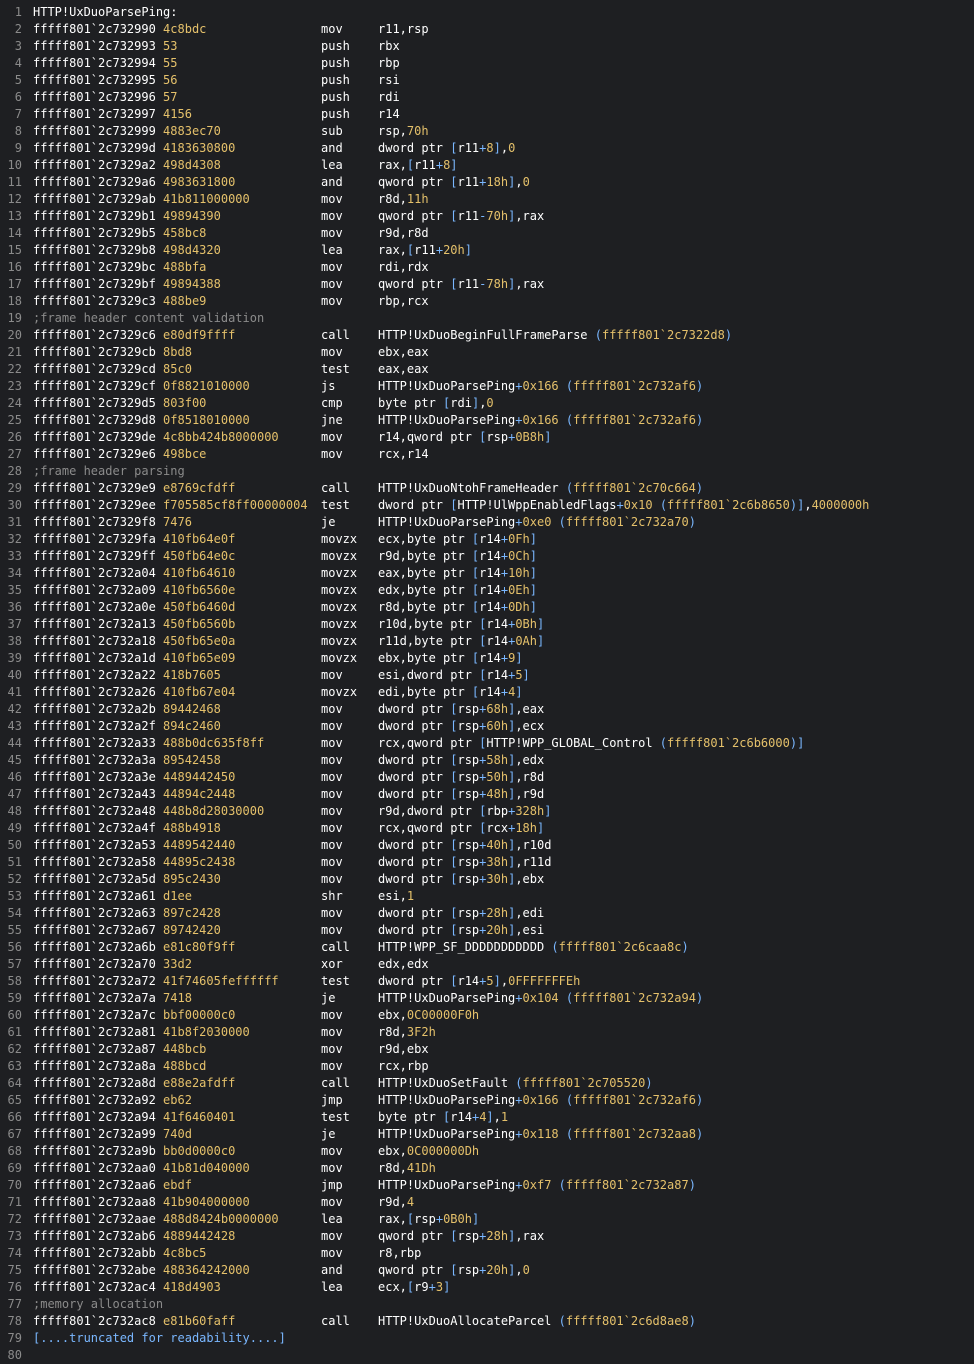  Describe the element at coordinates (170, 80) in the screenshot. I see `opcode-bytes: 56` at that location.